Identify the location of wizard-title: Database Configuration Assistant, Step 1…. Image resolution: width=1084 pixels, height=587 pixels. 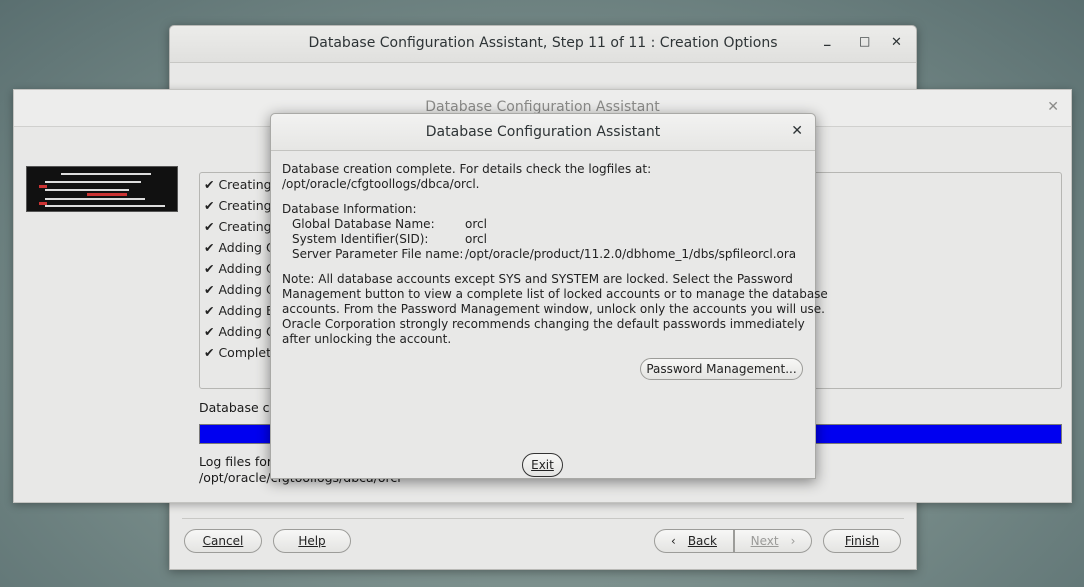
(543, 43).